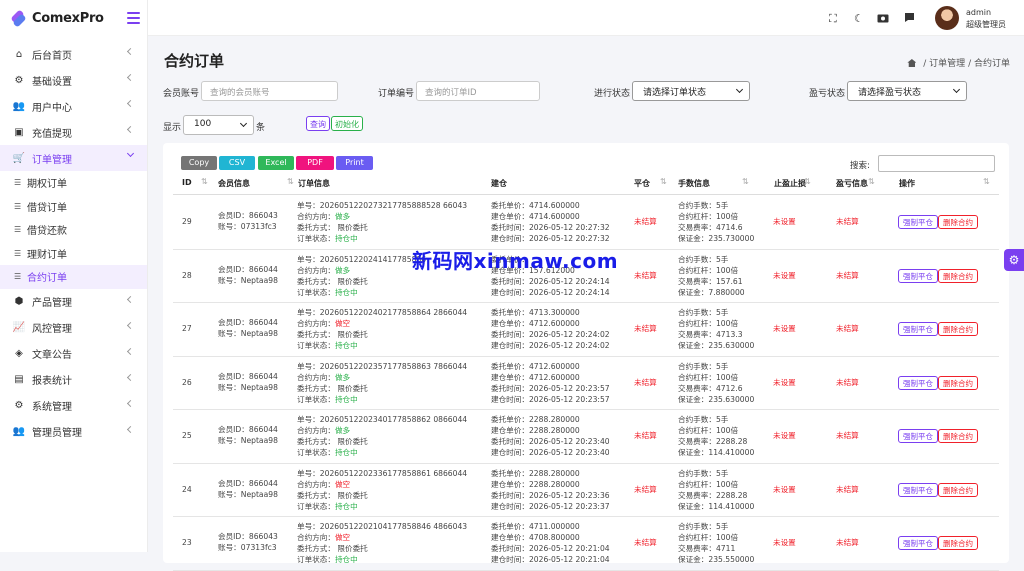 This screenshot has width=1024, height=571. I want to click on sidebar-item-8: ▤ 报表统计, so click(73, 380).